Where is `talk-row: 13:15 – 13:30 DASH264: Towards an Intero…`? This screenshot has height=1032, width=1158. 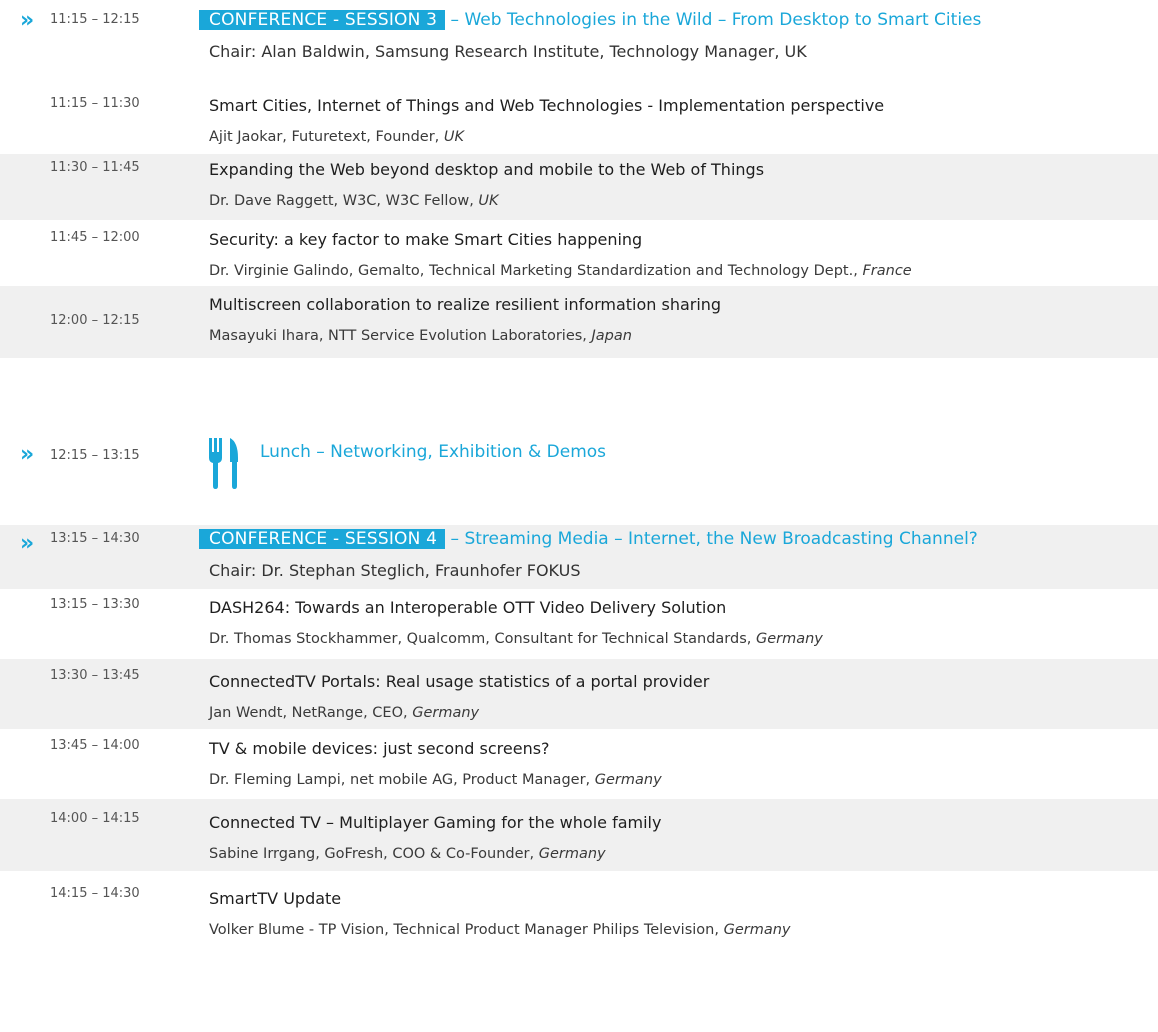 talk-row: 13:15 – 13:30 DASH264: Towards an Intero… is located at coordinates (579, 624).